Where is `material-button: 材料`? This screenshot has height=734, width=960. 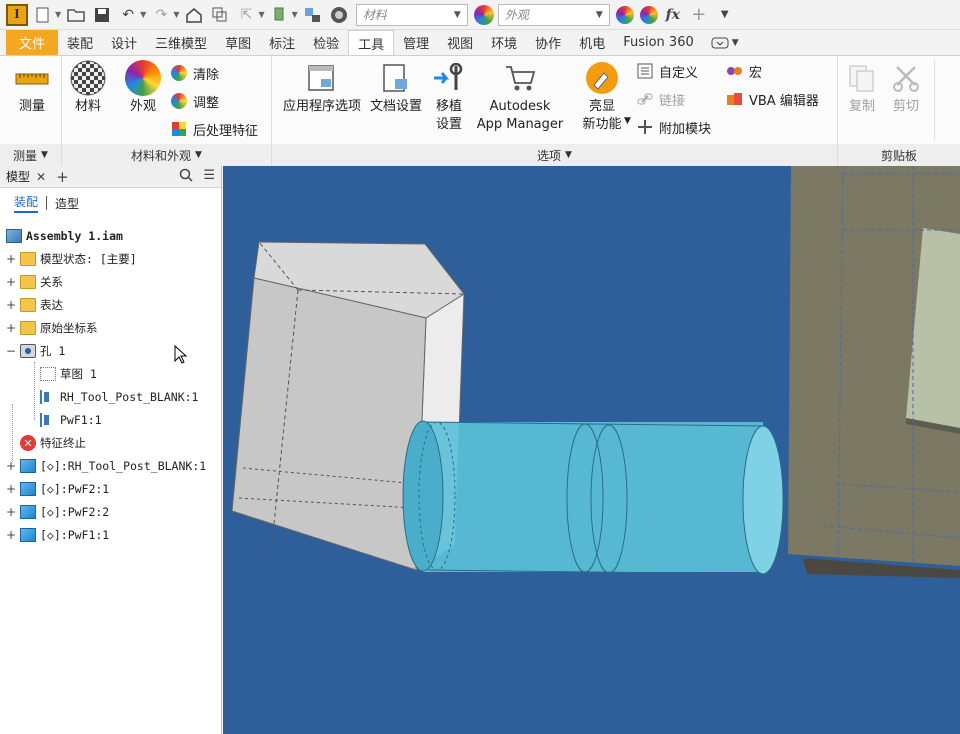 material-button: 材料 is located at coordinates (88, 88).